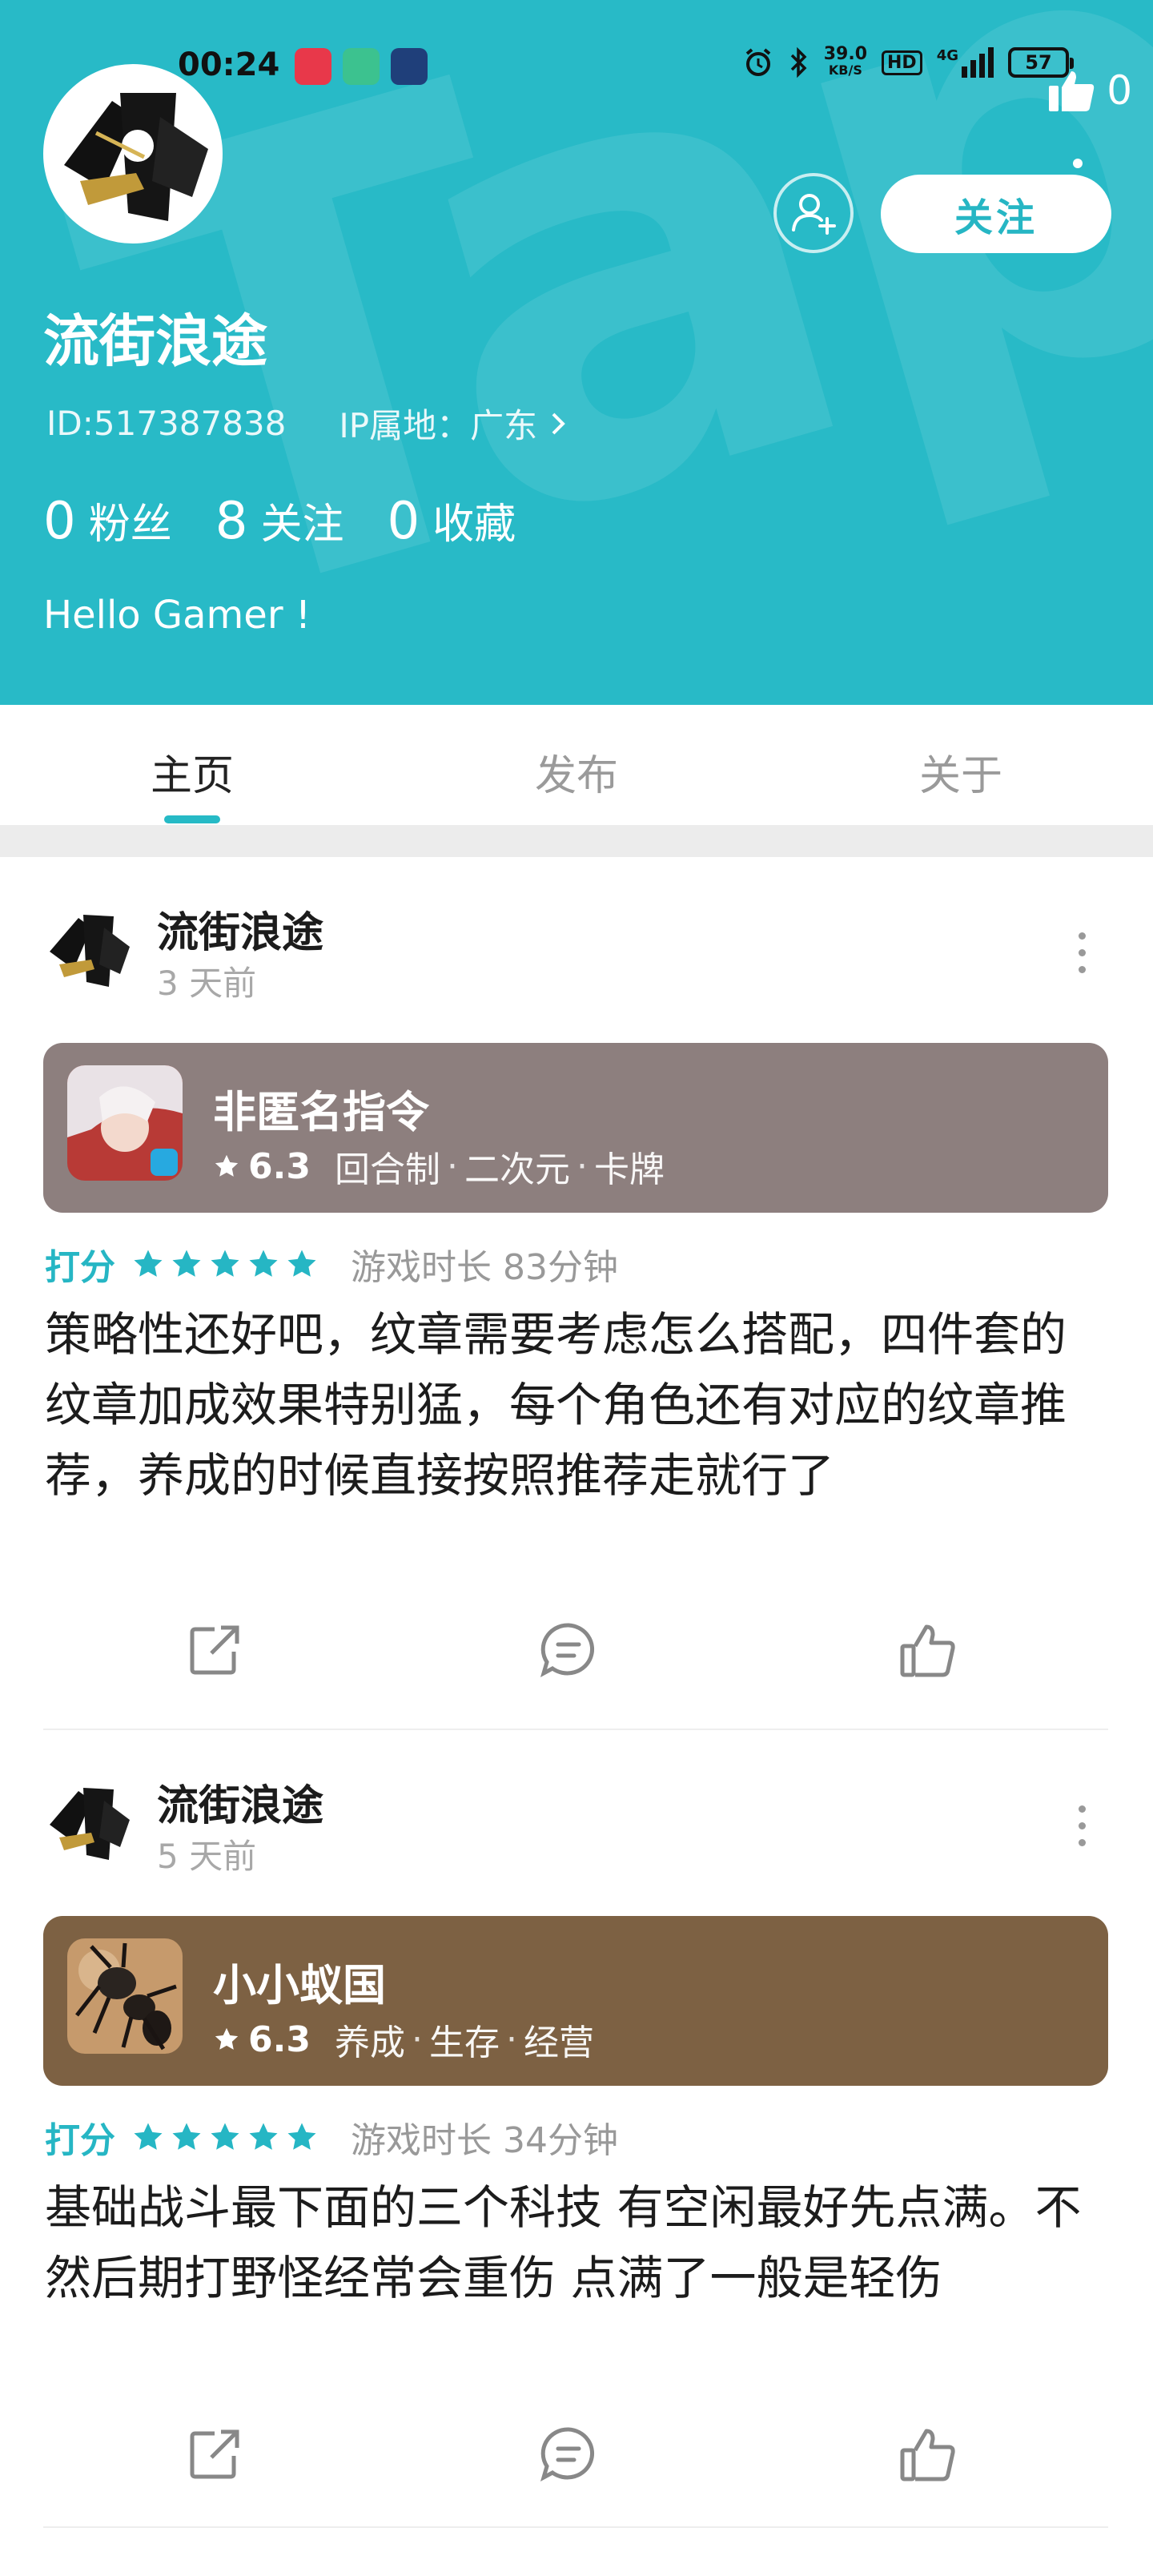  I want to click on tab-posts: 发布, so click(576, 772).